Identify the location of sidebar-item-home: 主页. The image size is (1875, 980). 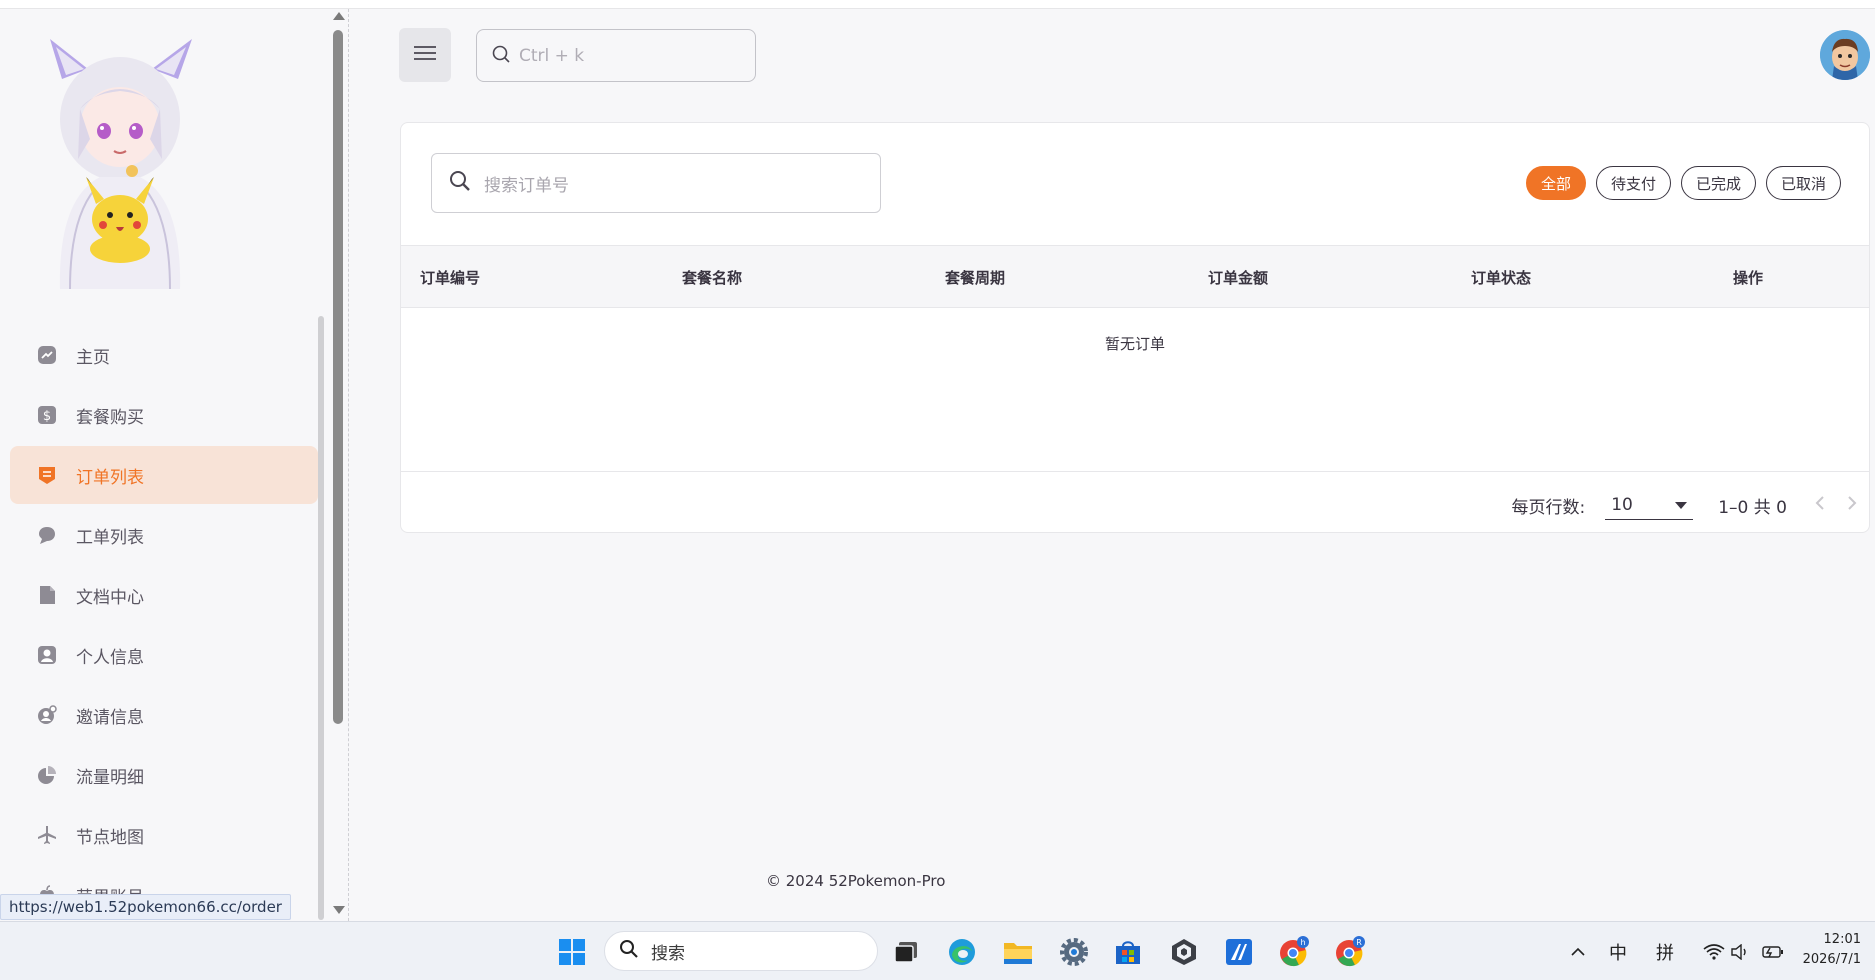
(164, 355).